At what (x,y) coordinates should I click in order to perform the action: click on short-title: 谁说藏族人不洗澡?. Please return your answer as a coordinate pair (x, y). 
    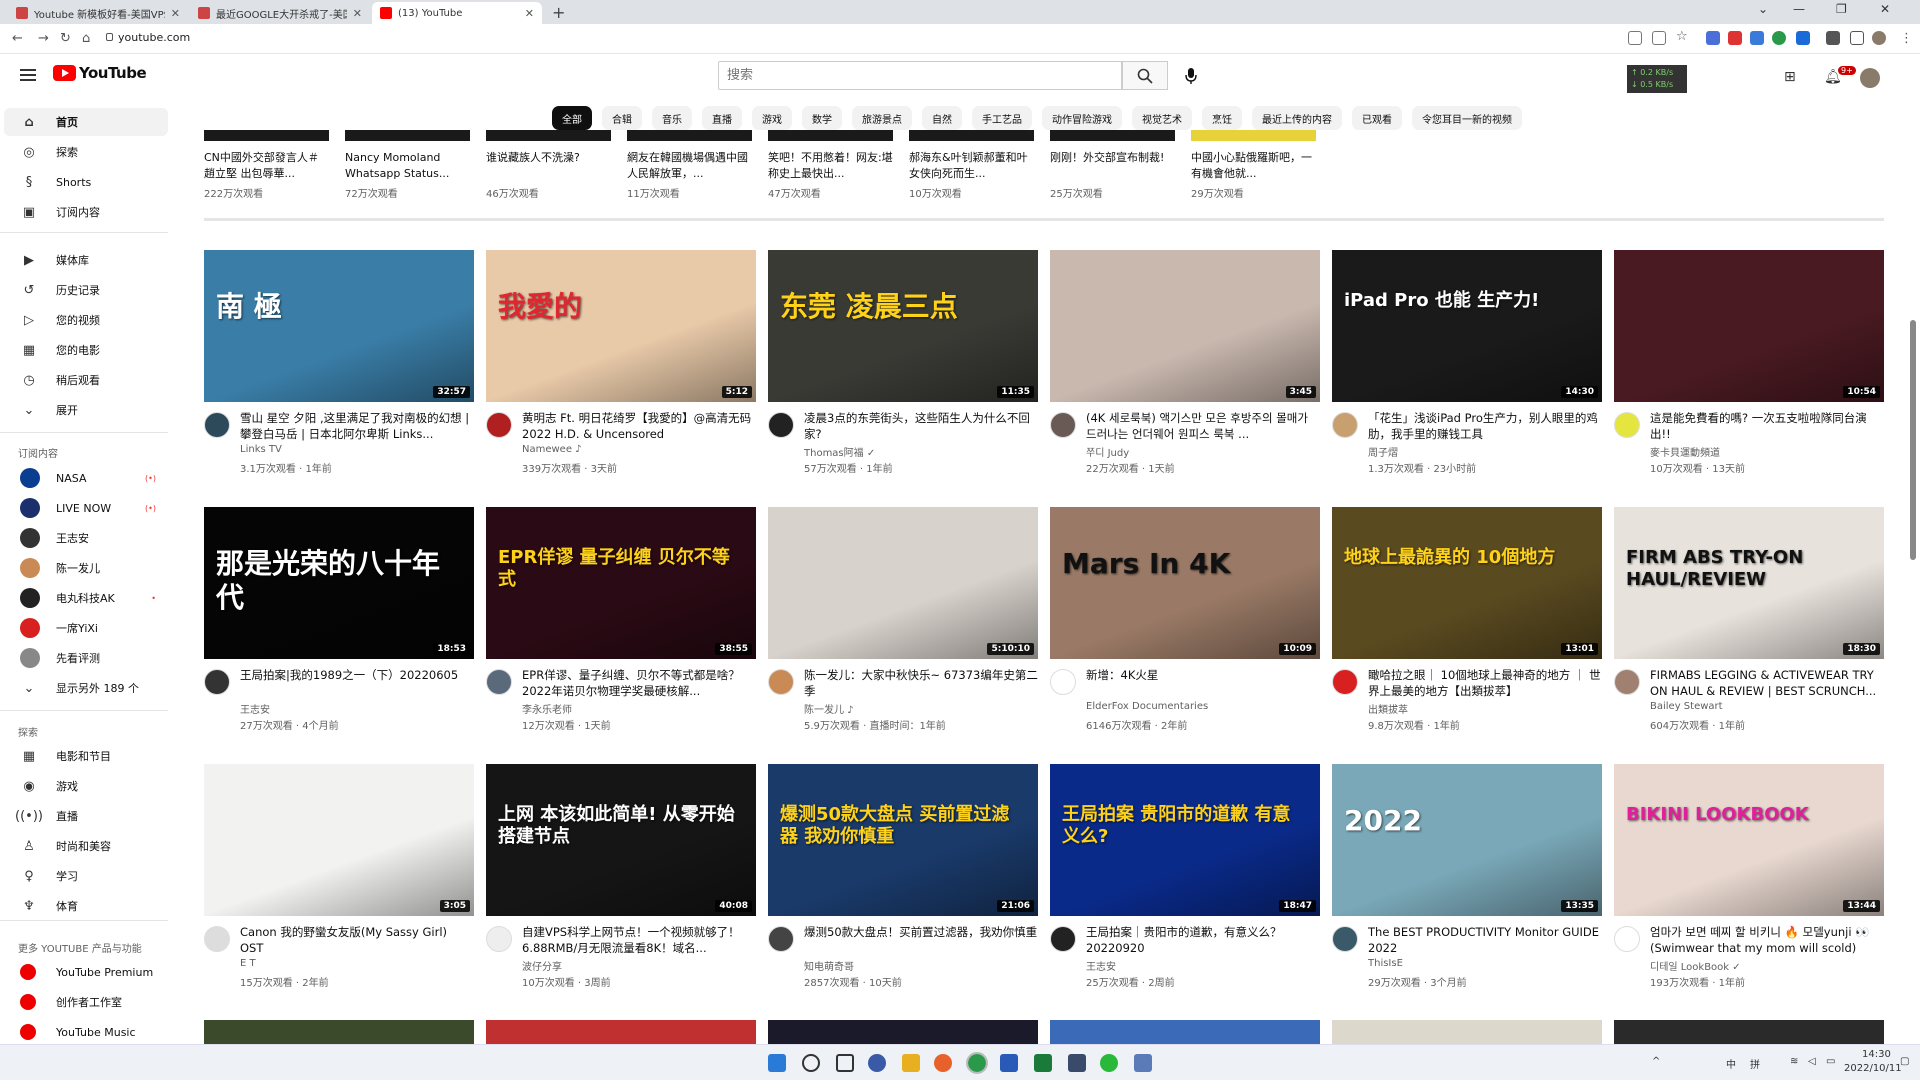
    Looking at the image, I should click on (548, 166).